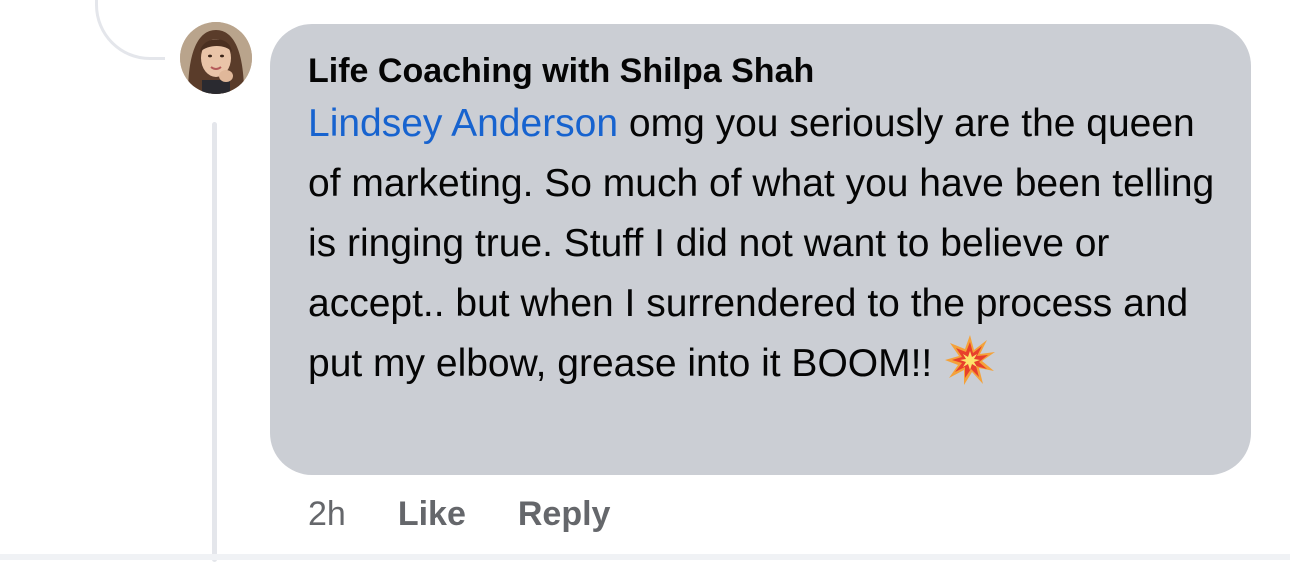  Describe the element at coordinates (970, 360) in the screenshot. I see `collision-emoji-icon` at that location.